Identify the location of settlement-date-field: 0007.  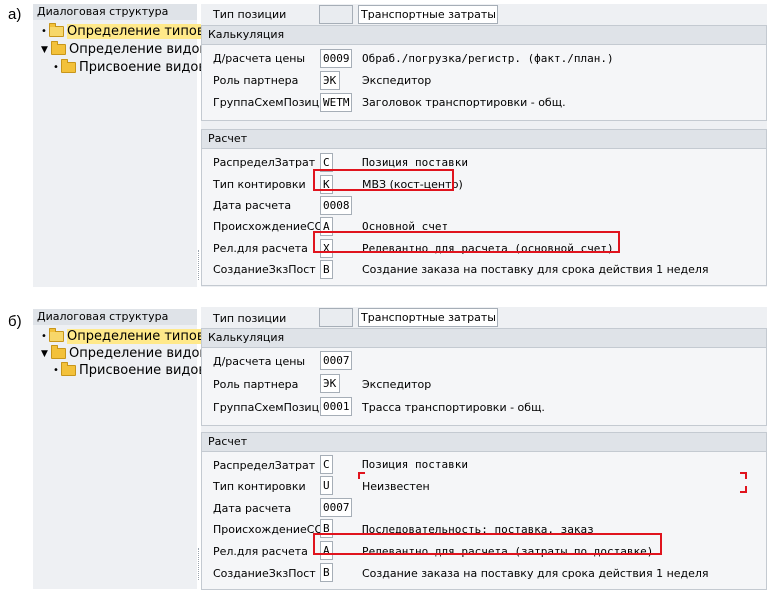
(336, 507).